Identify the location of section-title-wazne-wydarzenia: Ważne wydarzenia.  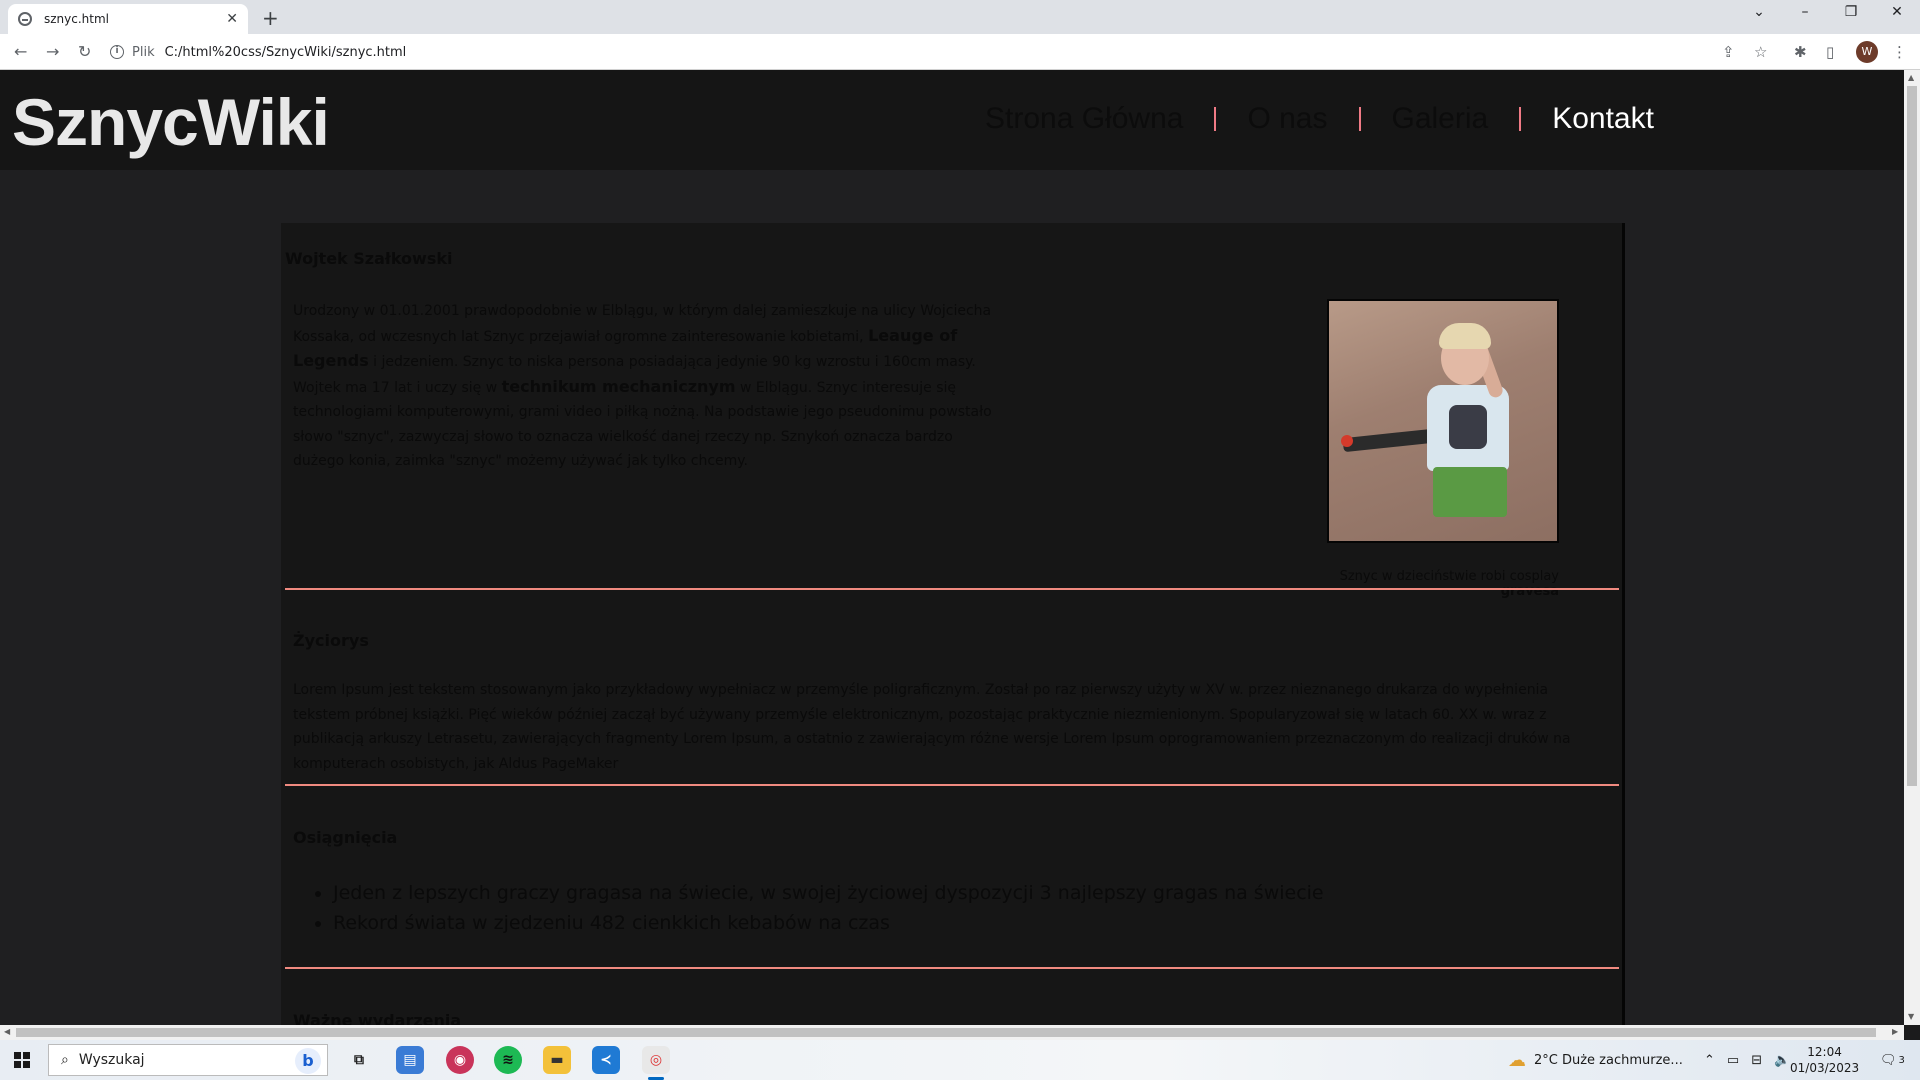
(377, 1018).